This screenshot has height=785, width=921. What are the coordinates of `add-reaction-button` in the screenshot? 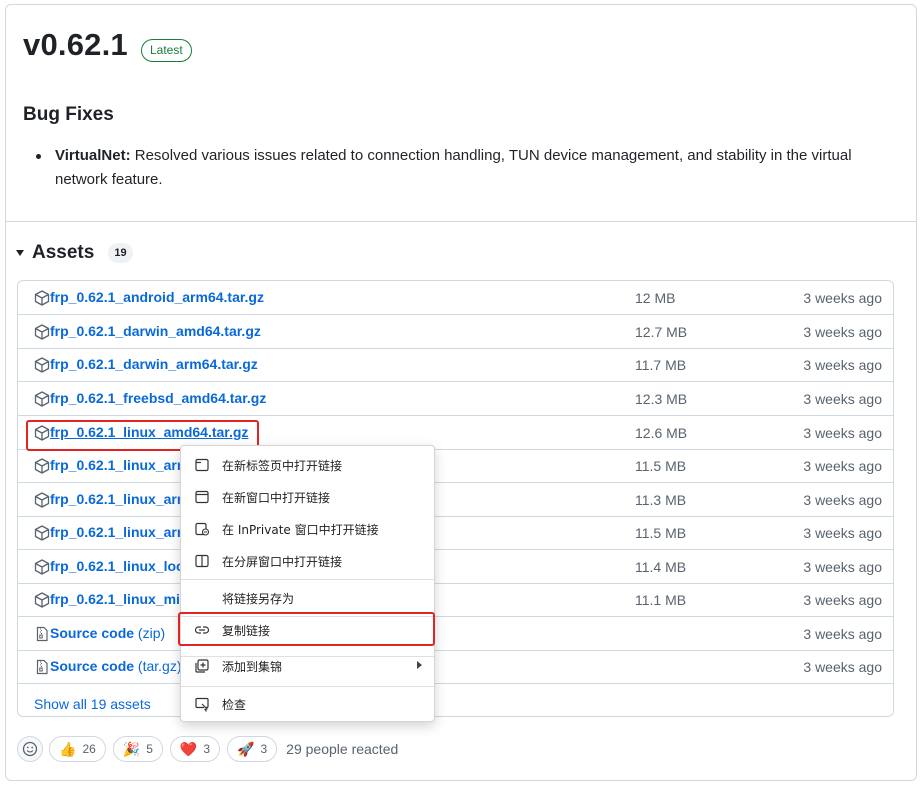 It's located at (30, 749).